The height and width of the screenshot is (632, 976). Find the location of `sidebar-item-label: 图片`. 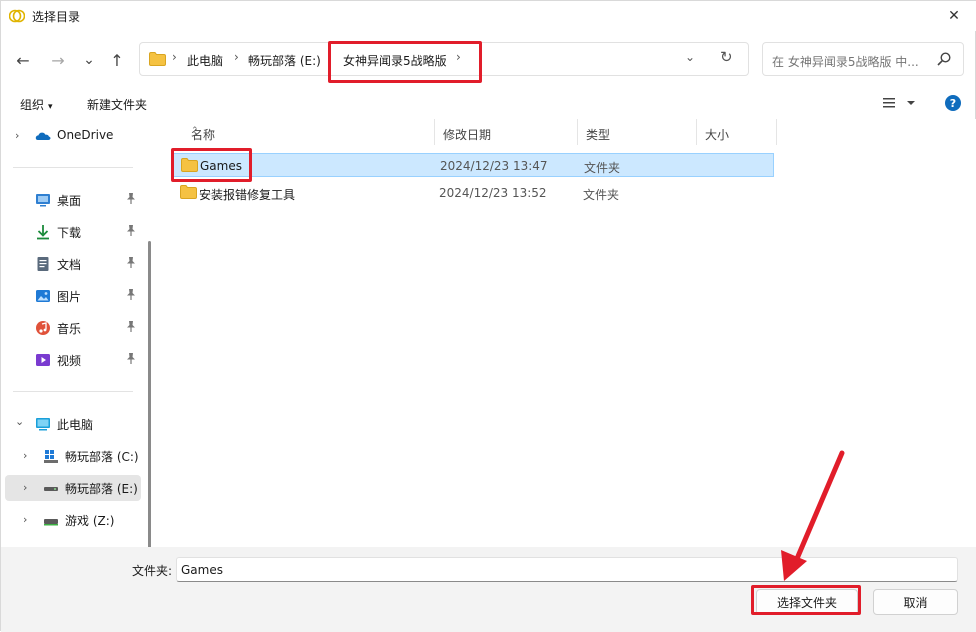

sidebar-item-label: 图片 is located at coordinates (69, 297).